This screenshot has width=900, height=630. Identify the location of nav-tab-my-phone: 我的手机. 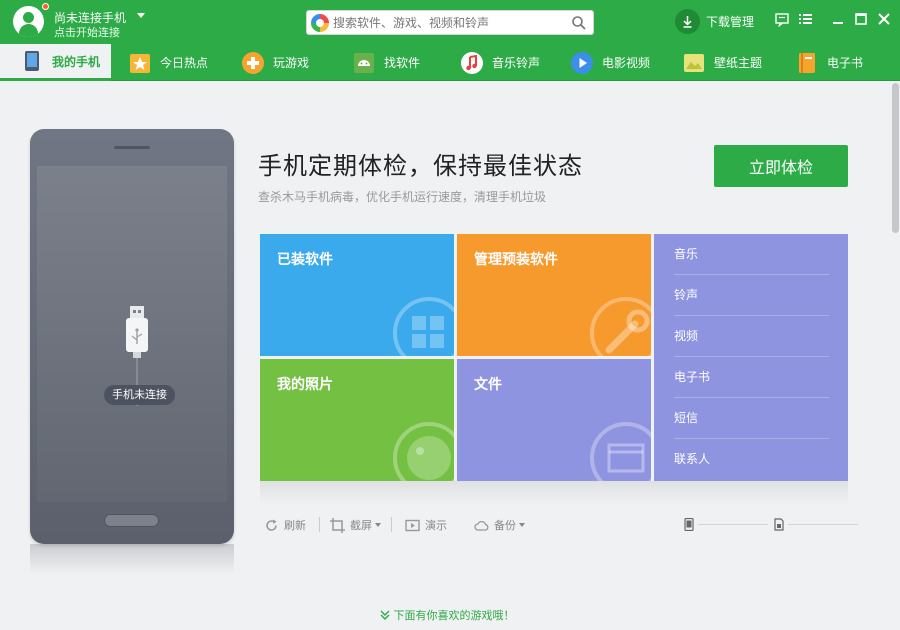
(55, 62).